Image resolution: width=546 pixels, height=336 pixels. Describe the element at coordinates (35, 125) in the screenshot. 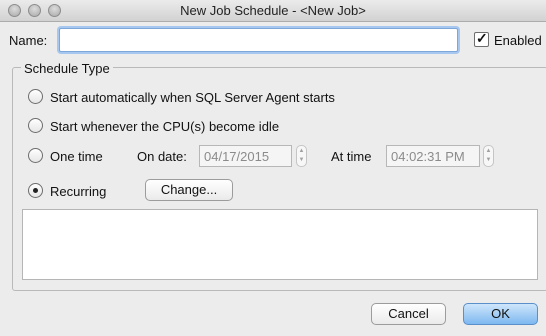

I see `radio-cpu-idle` at that location.